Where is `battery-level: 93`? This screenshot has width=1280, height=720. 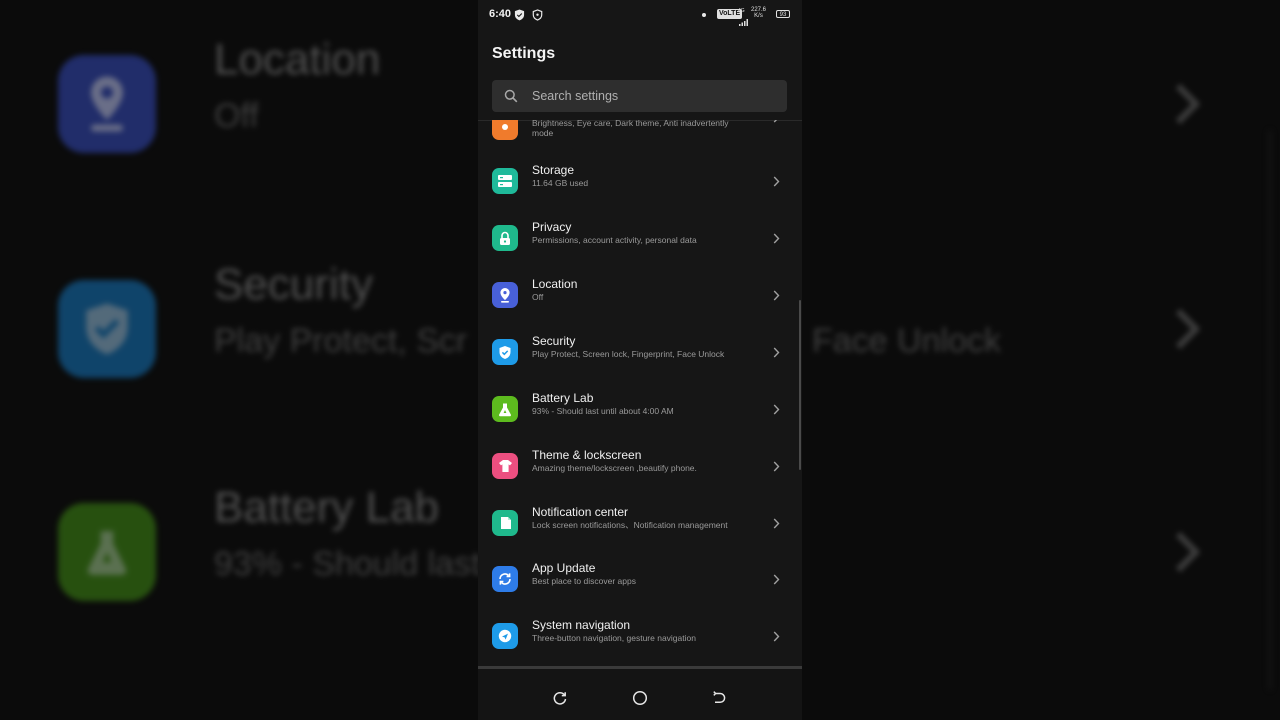
battery-level: 93 is located at coordinates (783, 15).